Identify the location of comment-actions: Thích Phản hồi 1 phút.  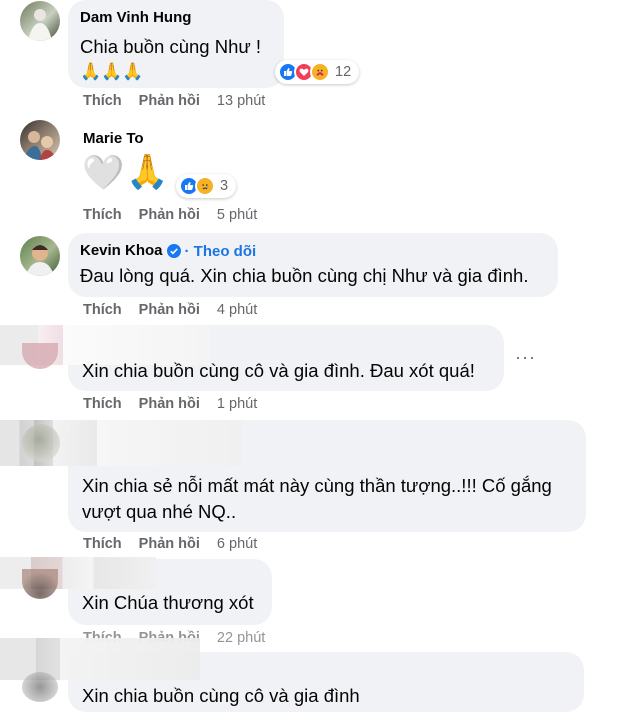
(170, 404).